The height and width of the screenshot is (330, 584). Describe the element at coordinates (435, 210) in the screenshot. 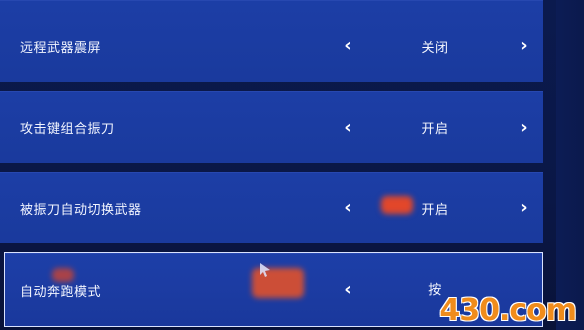

I see `setting-value-auto-switch-weapon: 开启` at that location.